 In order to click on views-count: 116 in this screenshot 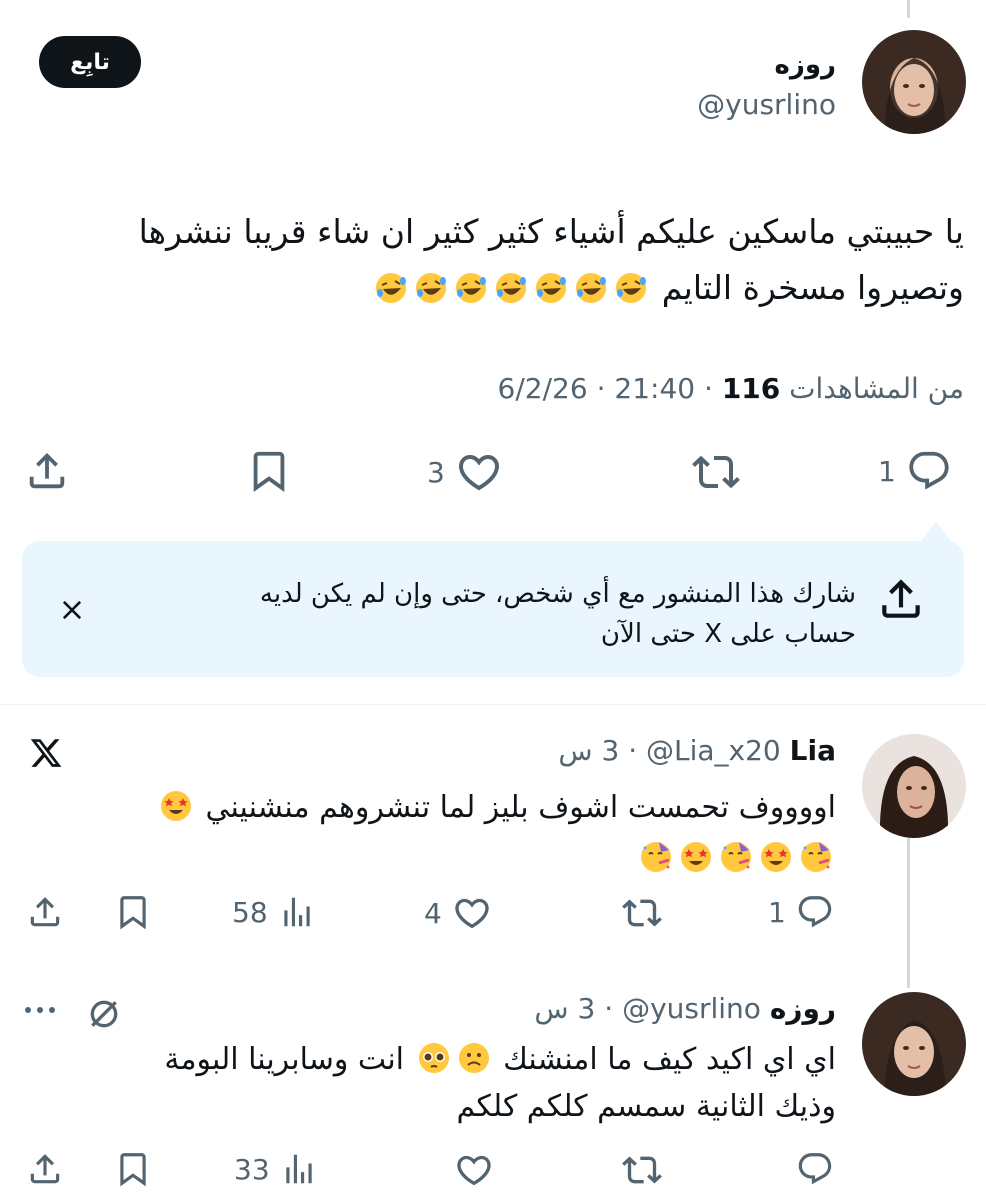, I will do `click(751, 388)`.